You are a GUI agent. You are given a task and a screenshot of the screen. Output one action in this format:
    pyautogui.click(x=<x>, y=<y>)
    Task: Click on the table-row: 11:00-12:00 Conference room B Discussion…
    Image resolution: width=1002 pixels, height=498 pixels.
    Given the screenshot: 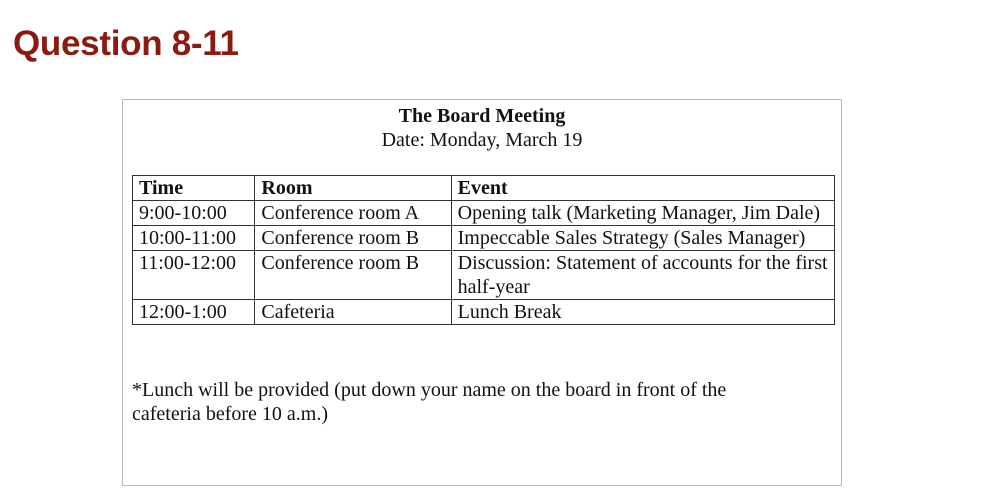 What is the action you would take?
    pyautogui.click(x=483, y=275)
    